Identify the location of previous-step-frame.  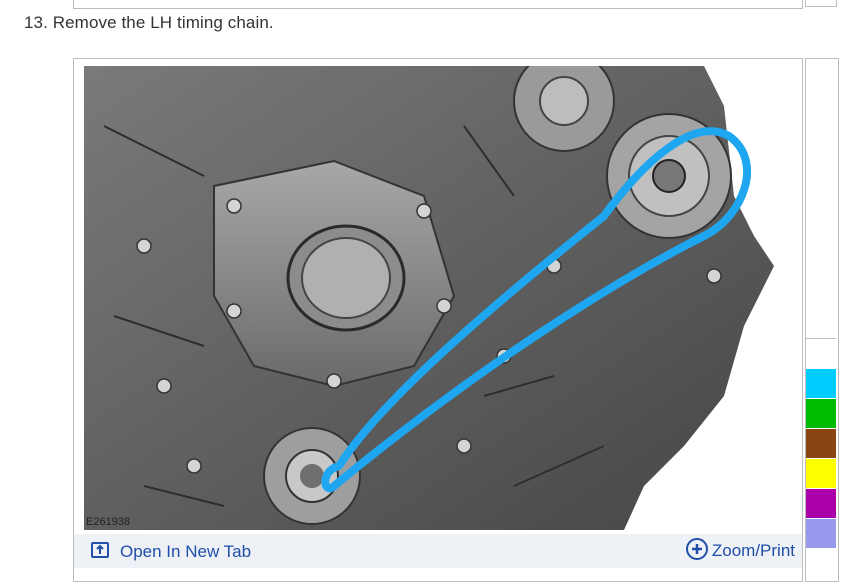
(438, 4).